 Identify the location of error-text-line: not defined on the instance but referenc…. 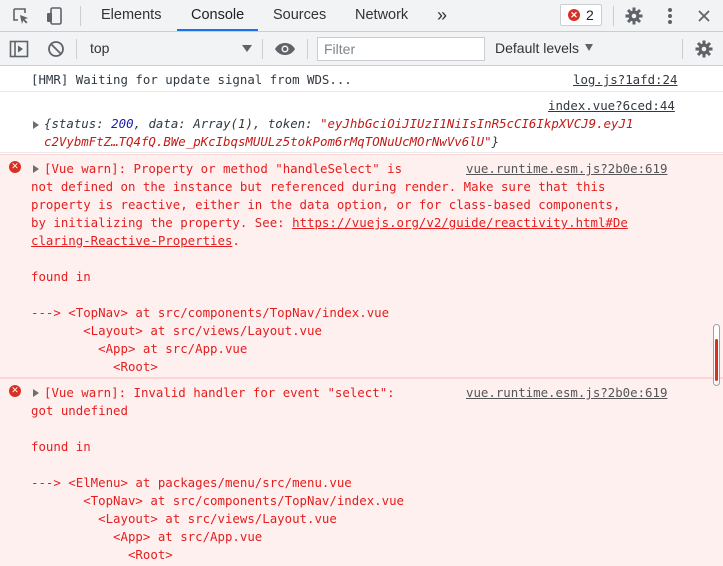
(318, 186).